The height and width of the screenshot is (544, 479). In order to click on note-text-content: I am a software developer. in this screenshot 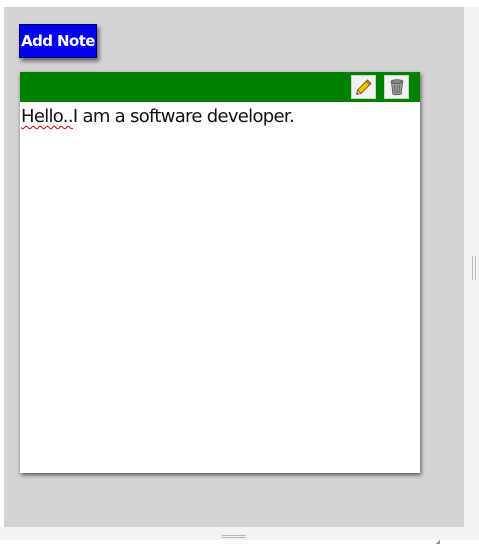, I will do `click(183, 116)`.